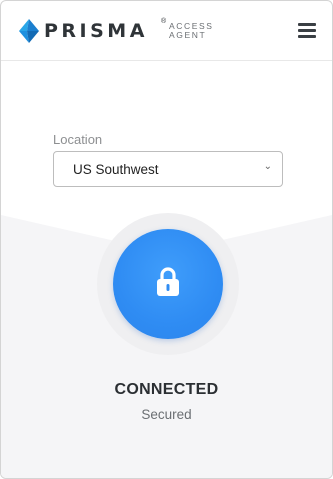  What do you see at coordinates (188, 34) in the screenshot?
I see `product-name-line2: AGENT` at bounding box center [188, 34].